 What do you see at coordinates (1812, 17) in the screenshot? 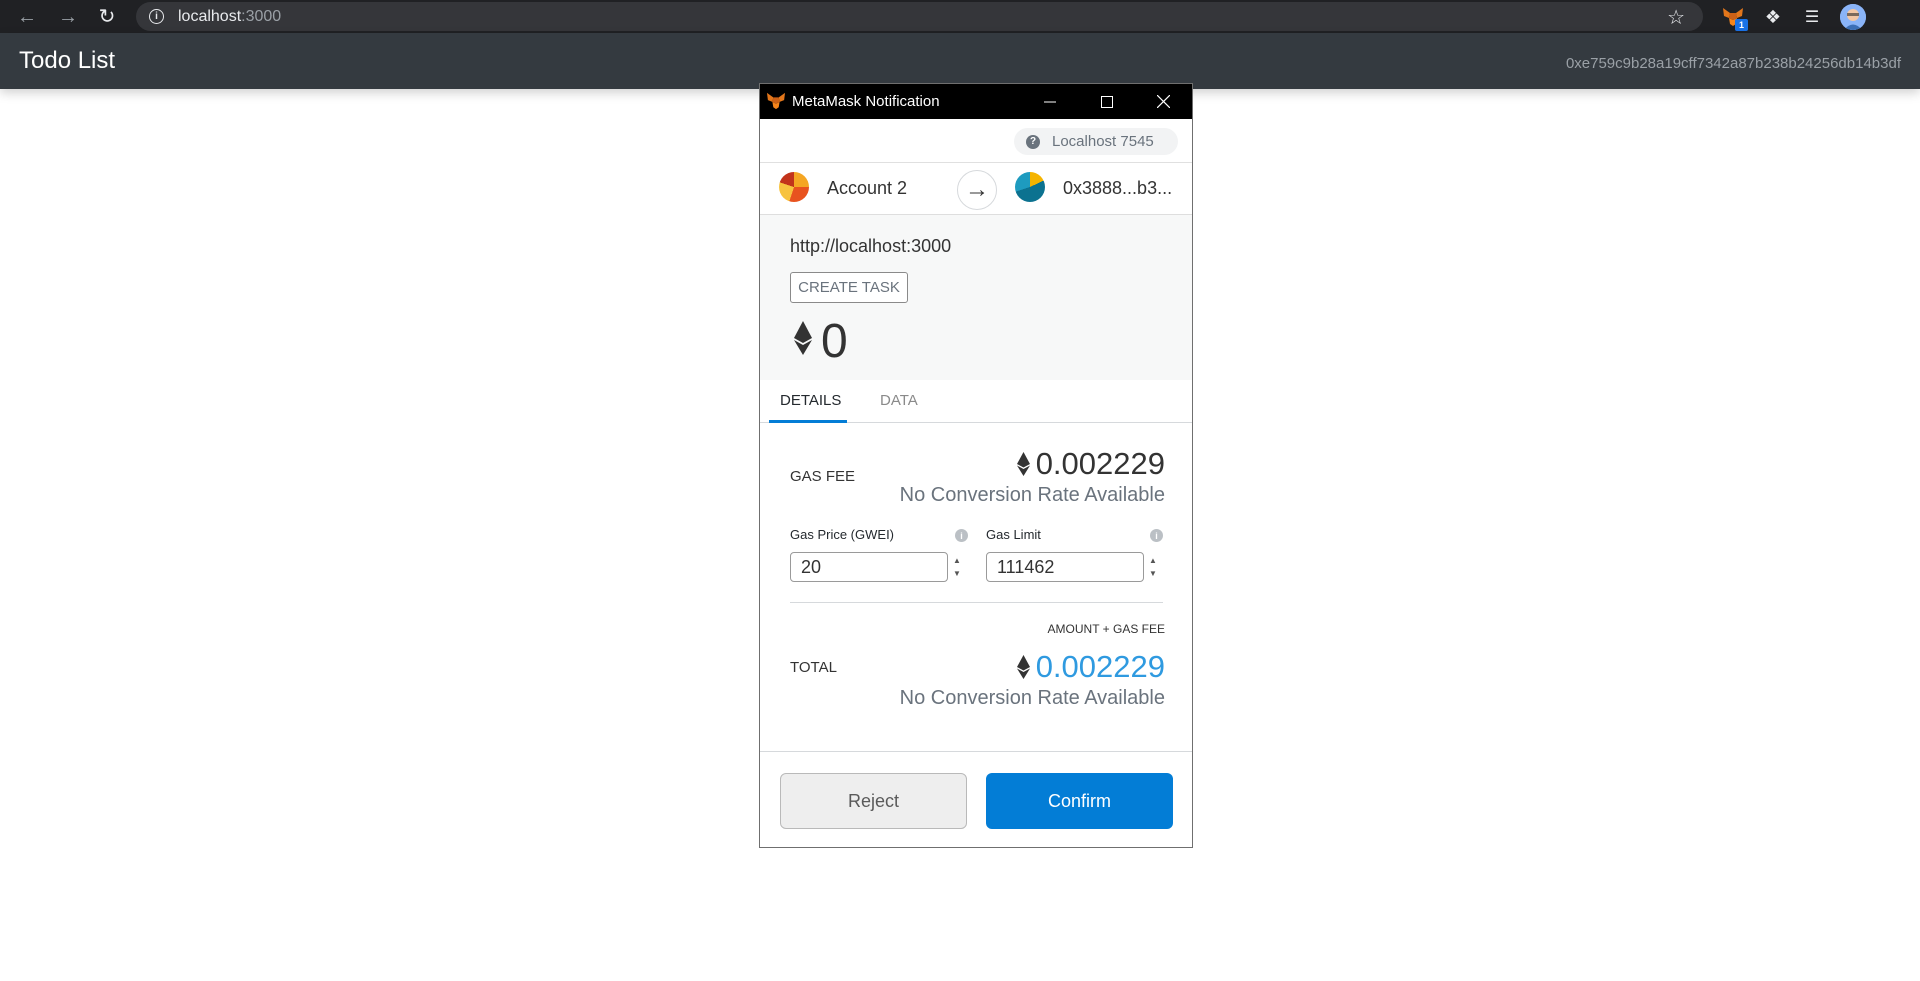
I see `media-queue-icon: ☰` at bounding box center [1812, 17].